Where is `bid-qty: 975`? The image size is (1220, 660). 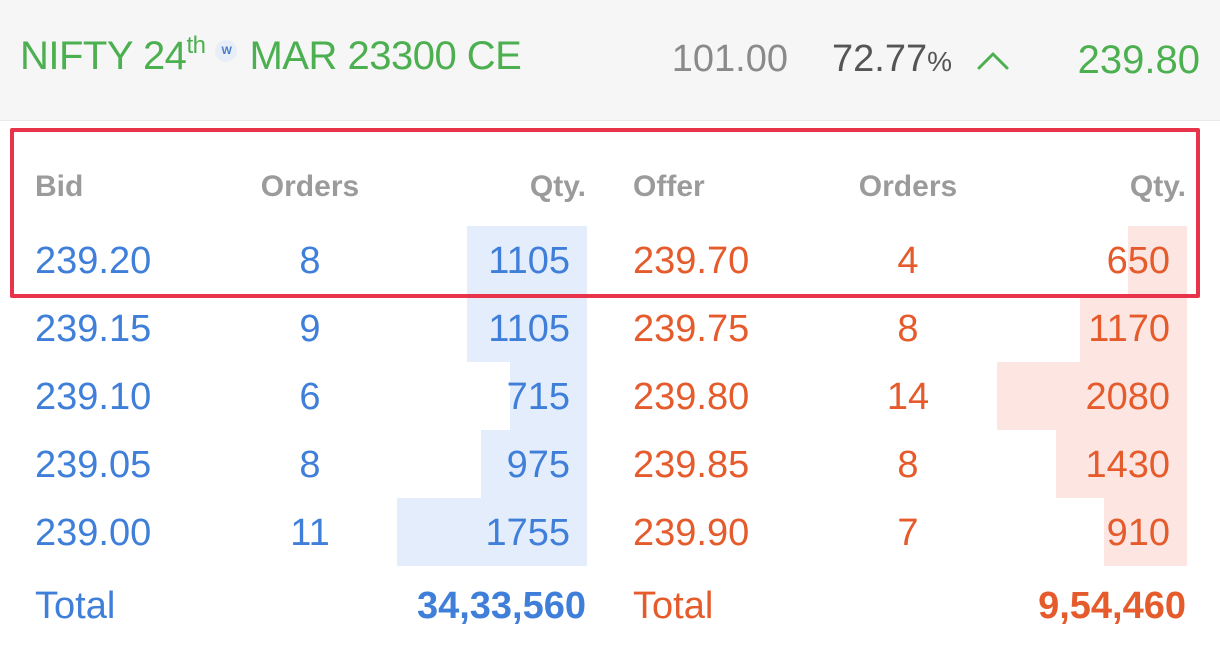
bid-qty: 975 is located at coordinates (538, 465).